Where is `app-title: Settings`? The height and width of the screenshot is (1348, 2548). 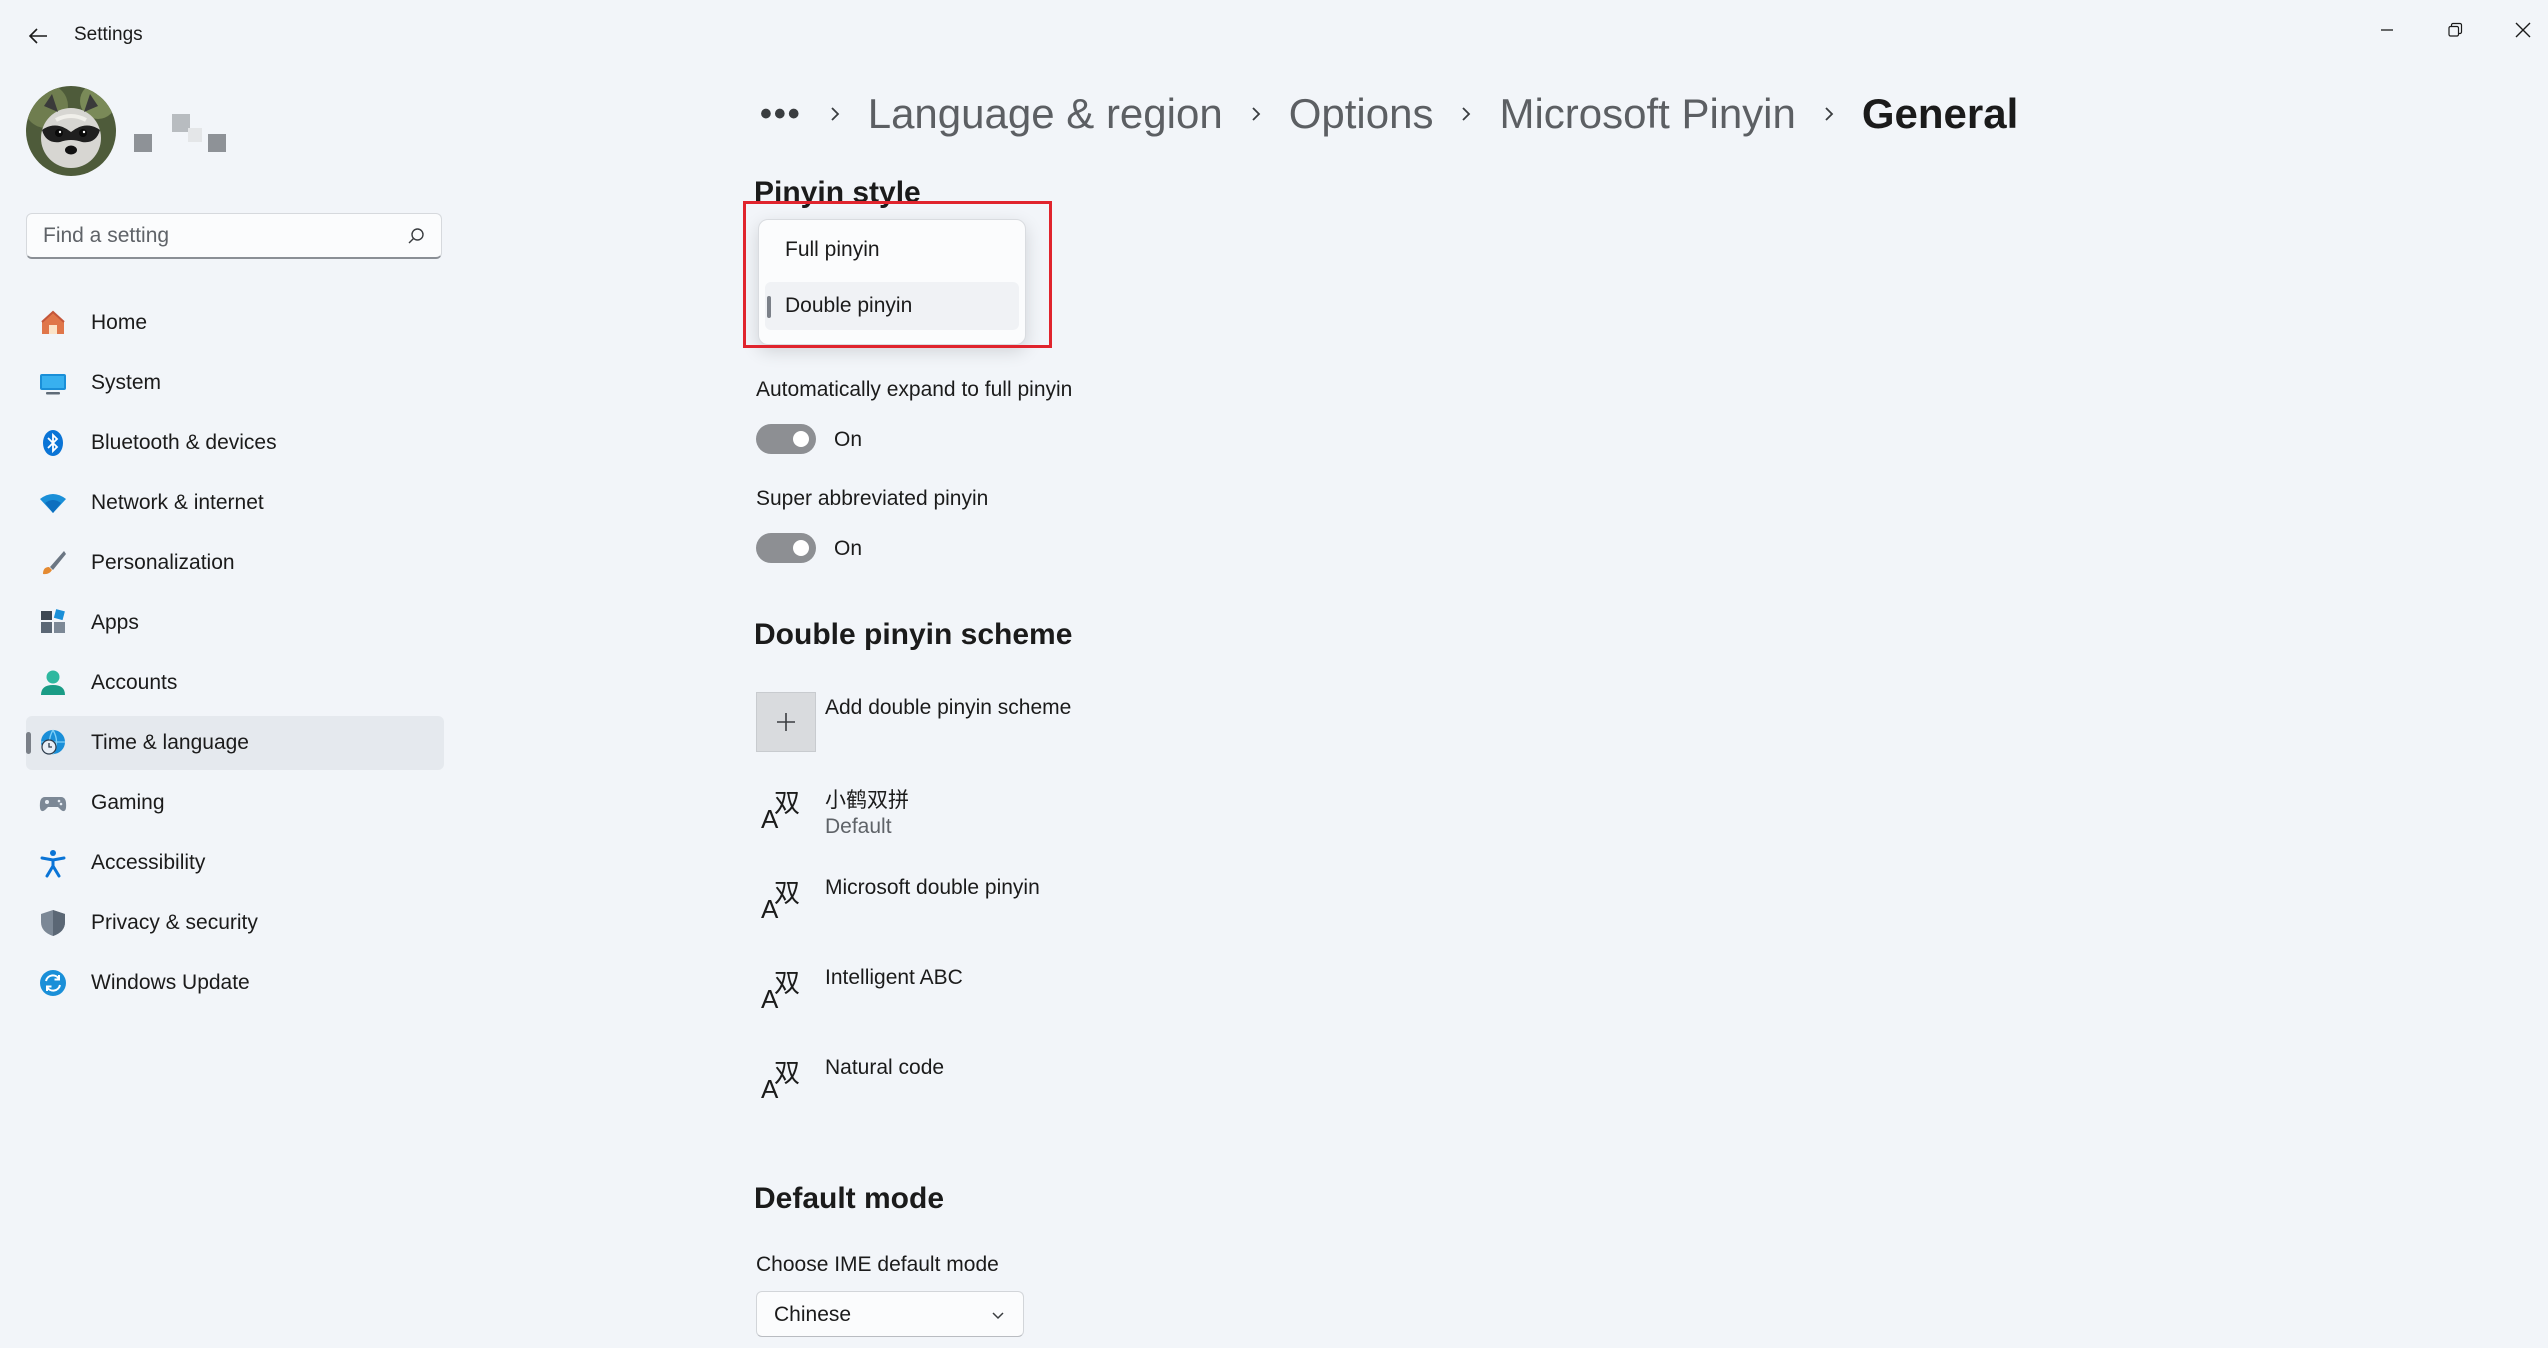 app-title: Settings is located at coordinates (108, 34).